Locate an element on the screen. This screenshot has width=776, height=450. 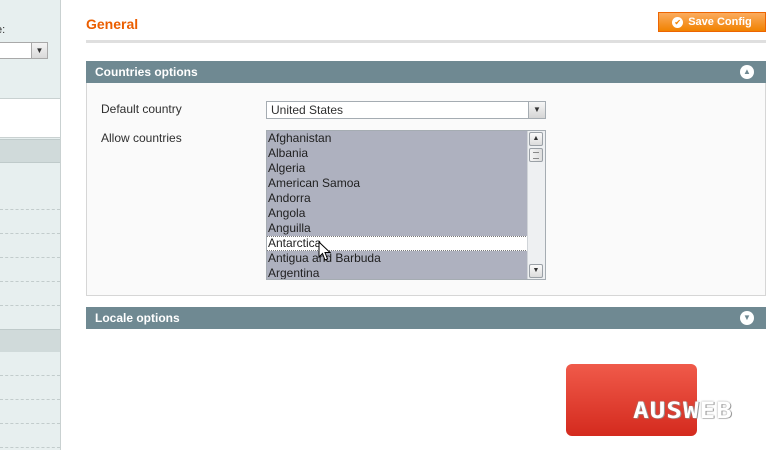
left-sidebar: e: ▼ is located at coordinates (30, 225).